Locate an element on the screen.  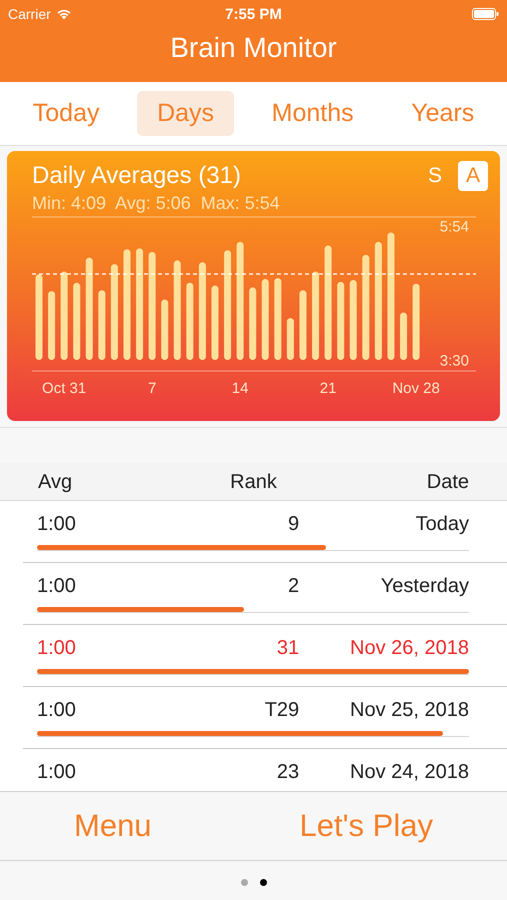
app-title: Brain Monitor is located at coordinates (253, 48).